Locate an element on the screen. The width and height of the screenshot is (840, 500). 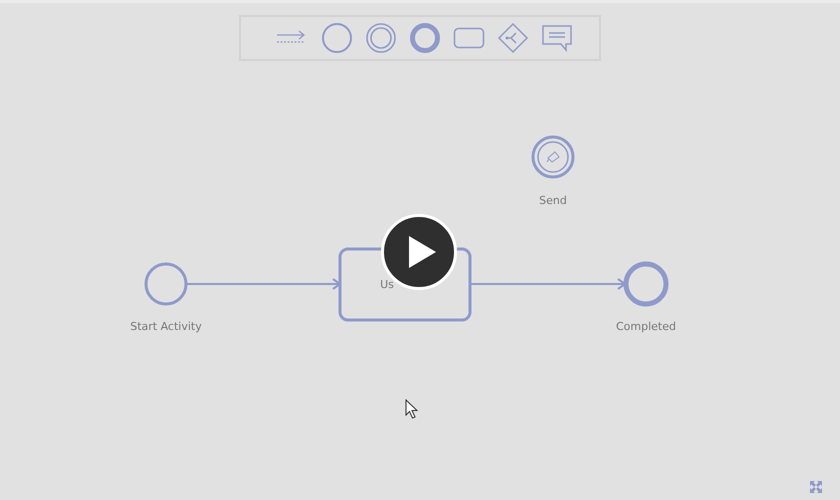
node-label: Start Activity is located at coordinates (166, 326).